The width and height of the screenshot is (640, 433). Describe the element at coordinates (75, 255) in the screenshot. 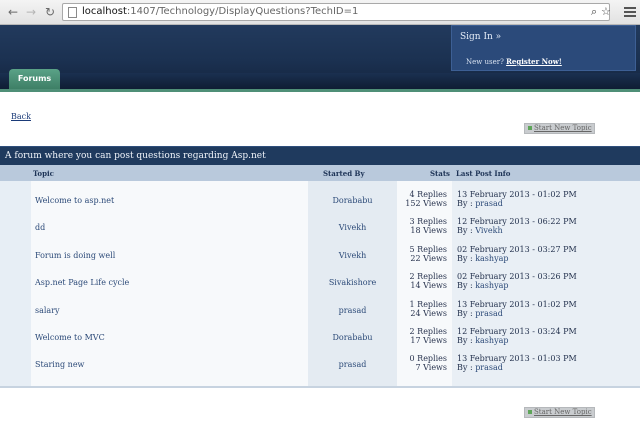

I see `topic-title-link: Forum is doing well` at that location.